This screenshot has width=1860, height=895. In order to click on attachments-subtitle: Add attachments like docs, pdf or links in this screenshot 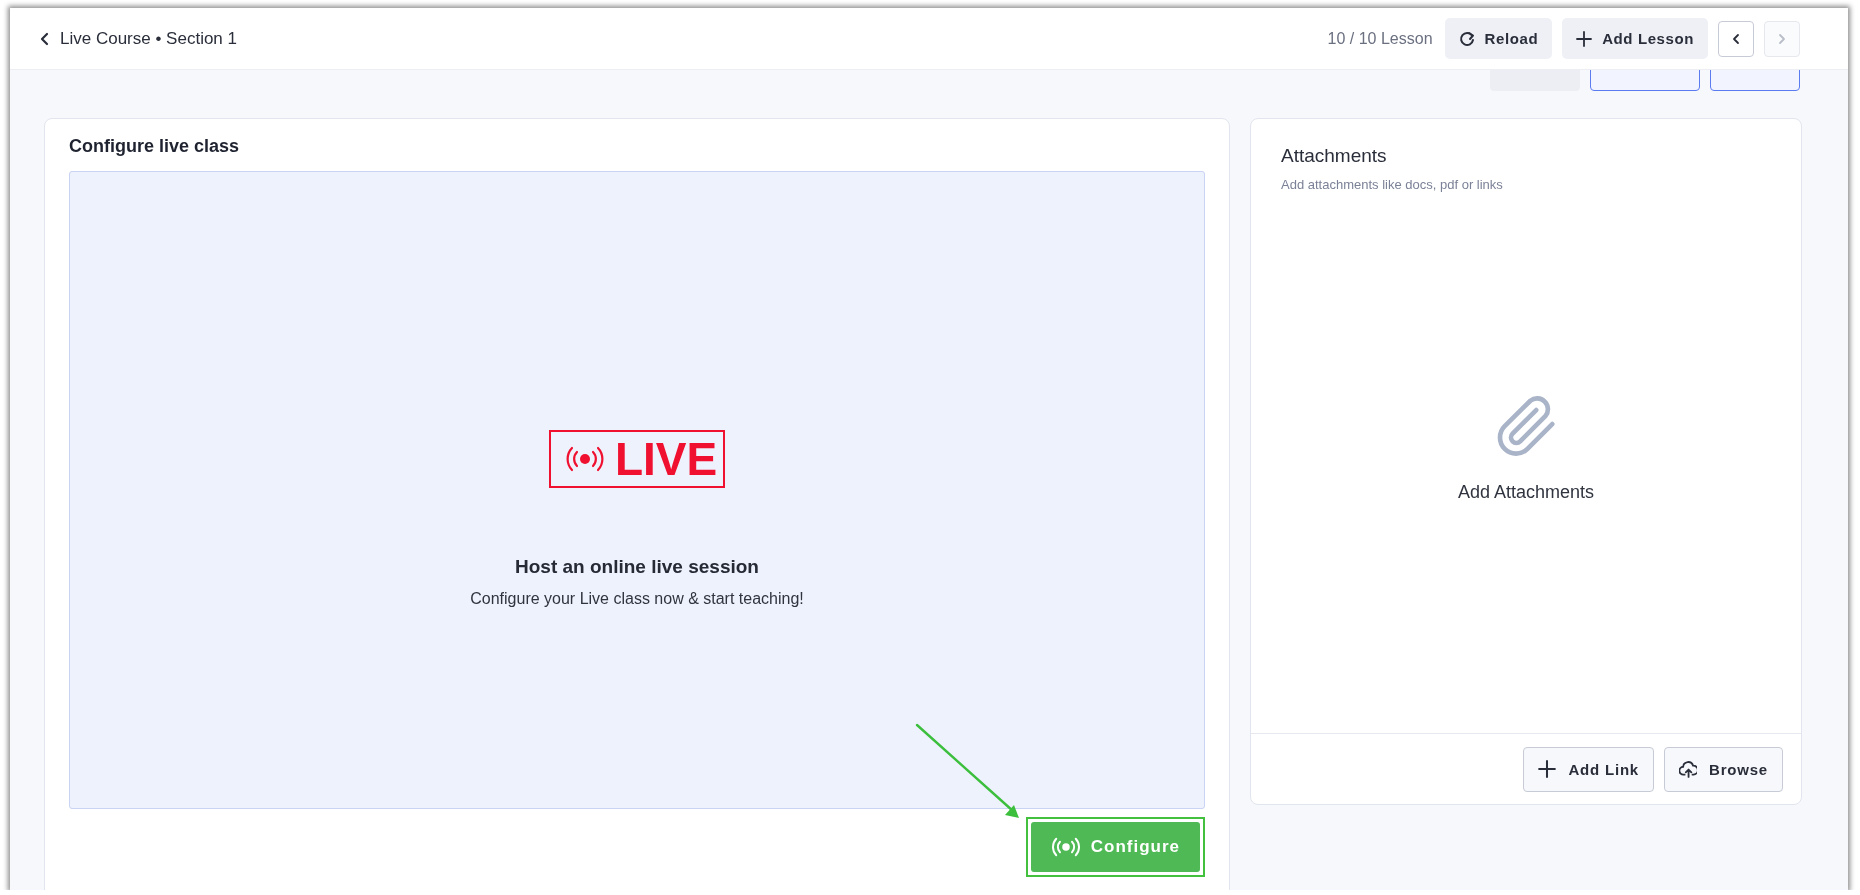, I will do `click(1392, 184)`.